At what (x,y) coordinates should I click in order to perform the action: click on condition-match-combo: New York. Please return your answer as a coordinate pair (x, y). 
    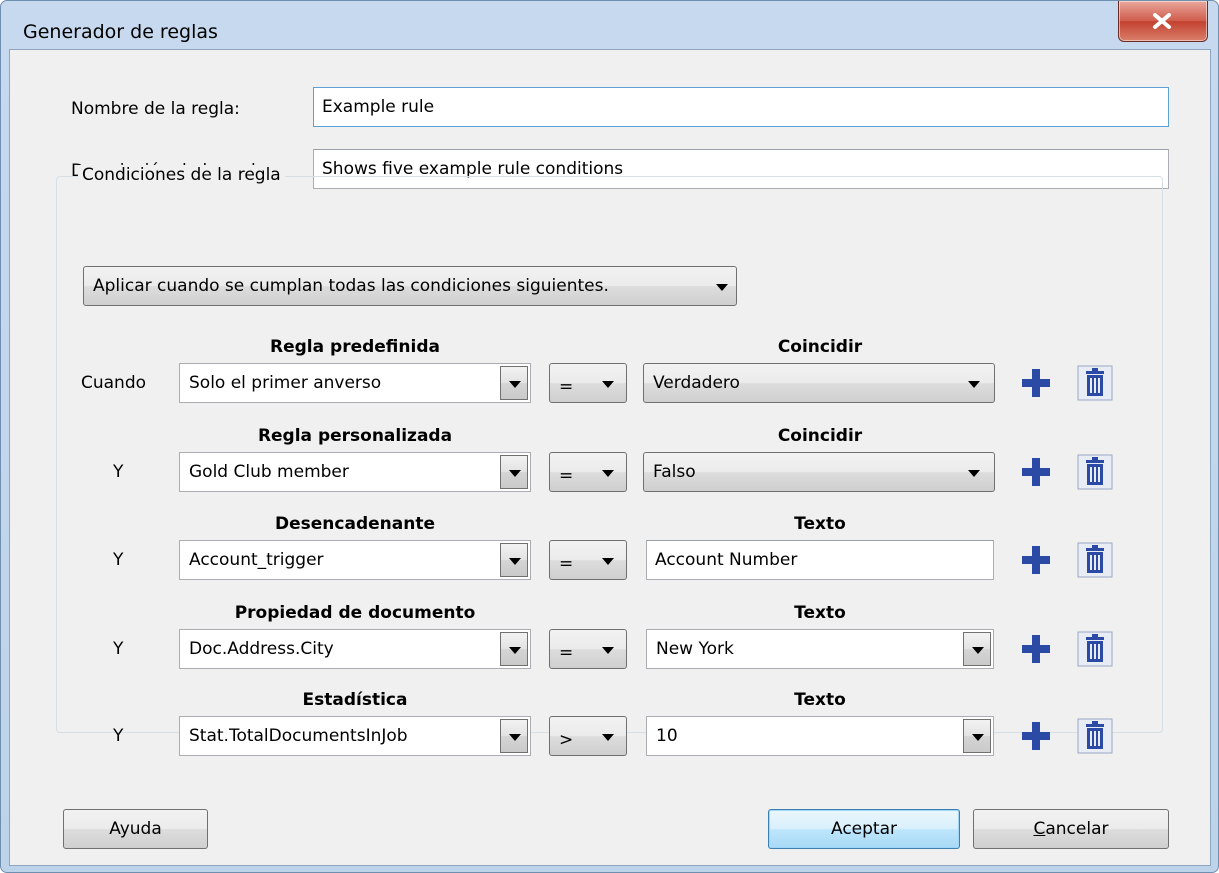
    Looking at the image, I should click on (820, 649).